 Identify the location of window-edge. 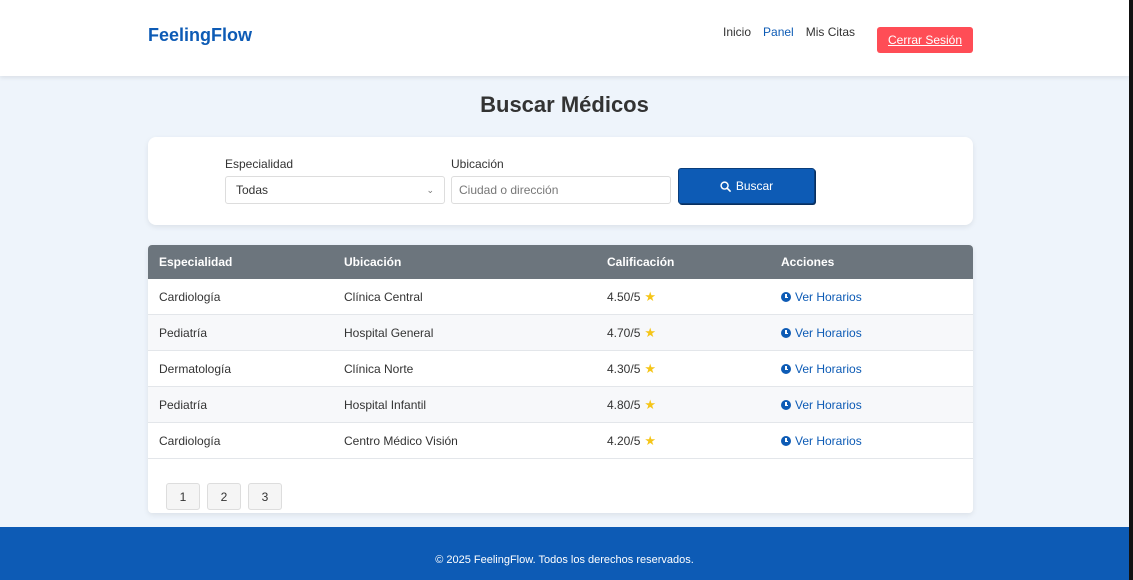
(1131, 290).